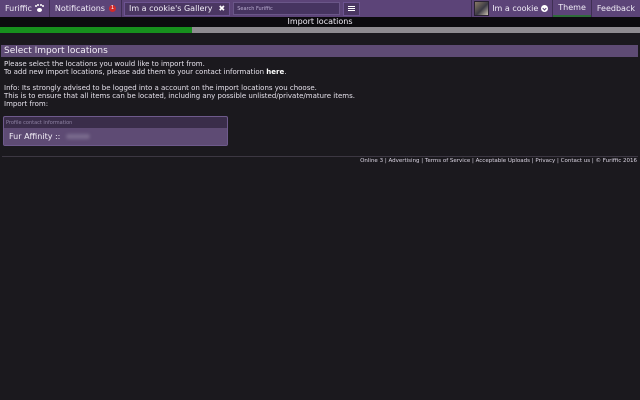 The height and width of the screenshot is (400, 640). What do you see at coordinates (545, 8) in the screenshot?
I see `chevron-down-icon` at bounding box center [545, 8].